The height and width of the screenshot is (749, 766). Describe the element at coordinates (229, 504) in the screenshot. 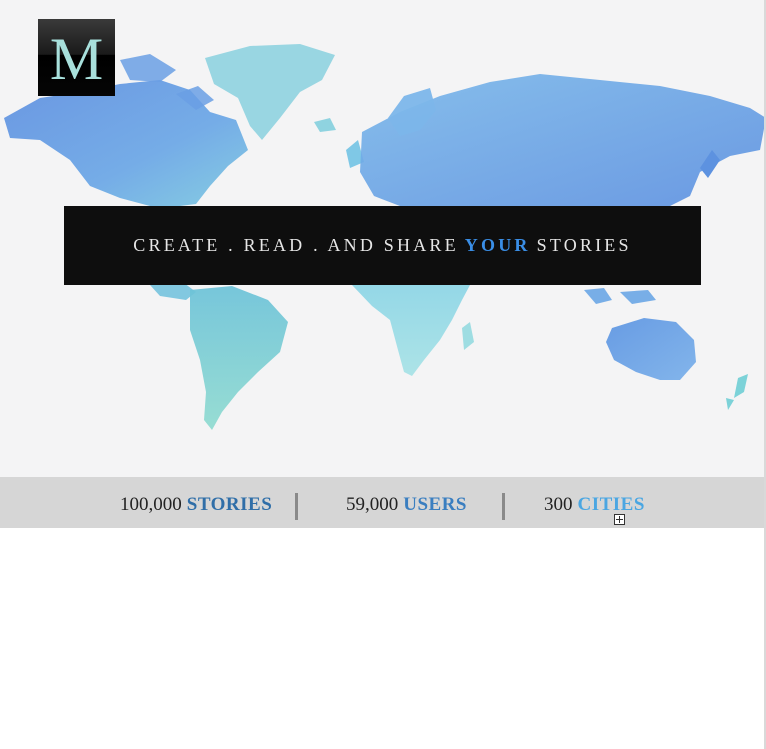

I see `stat-label: STORIES` at that location.